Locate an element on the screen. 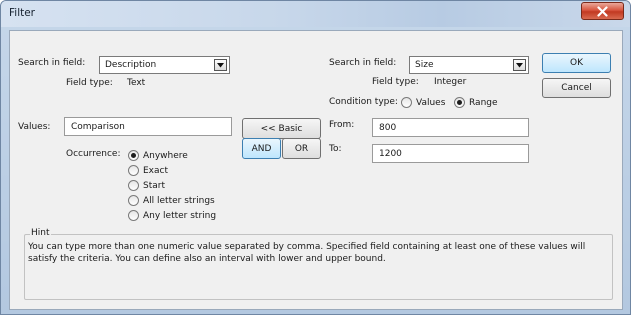 The image size is (631, 315). radio-label: Values is located at coordinates (431, 102).